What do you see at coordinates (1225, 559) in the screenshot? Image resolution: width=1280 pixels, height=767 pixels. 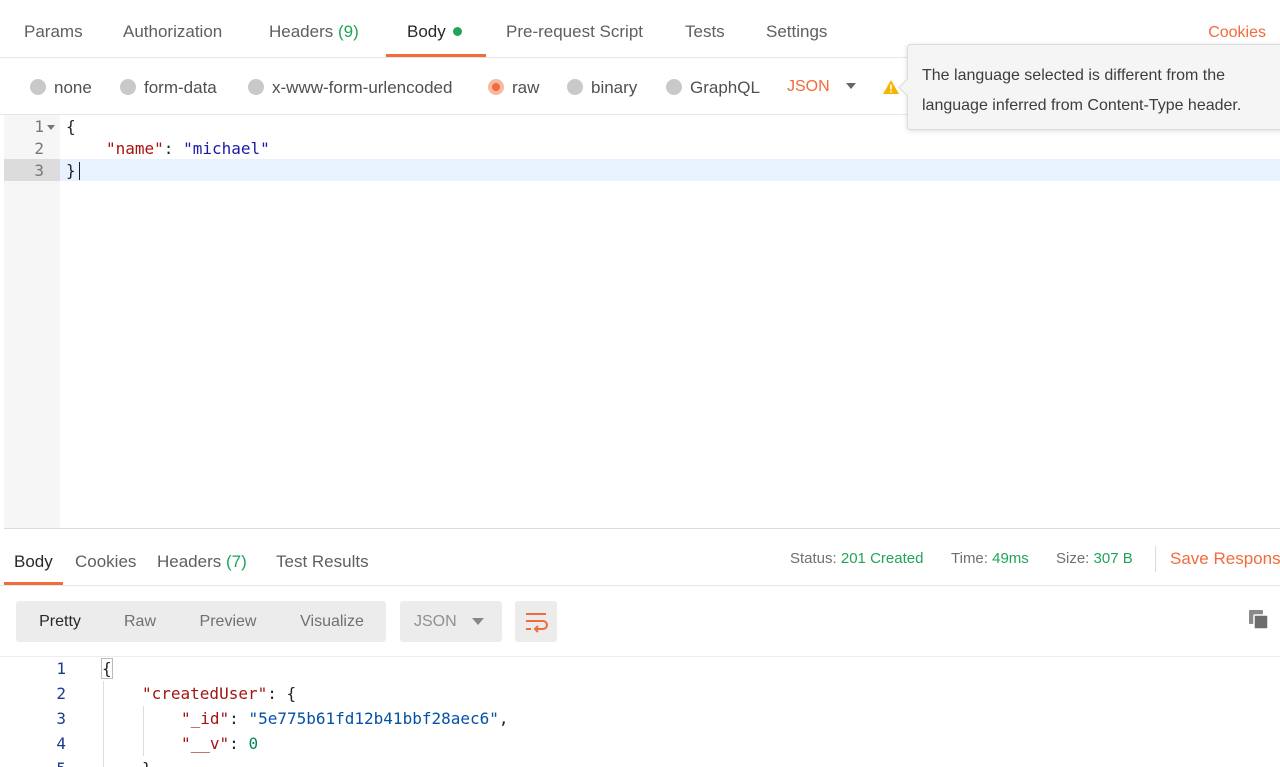 I see `save-response-button: Save Response` at bounding box center [1225, 559].